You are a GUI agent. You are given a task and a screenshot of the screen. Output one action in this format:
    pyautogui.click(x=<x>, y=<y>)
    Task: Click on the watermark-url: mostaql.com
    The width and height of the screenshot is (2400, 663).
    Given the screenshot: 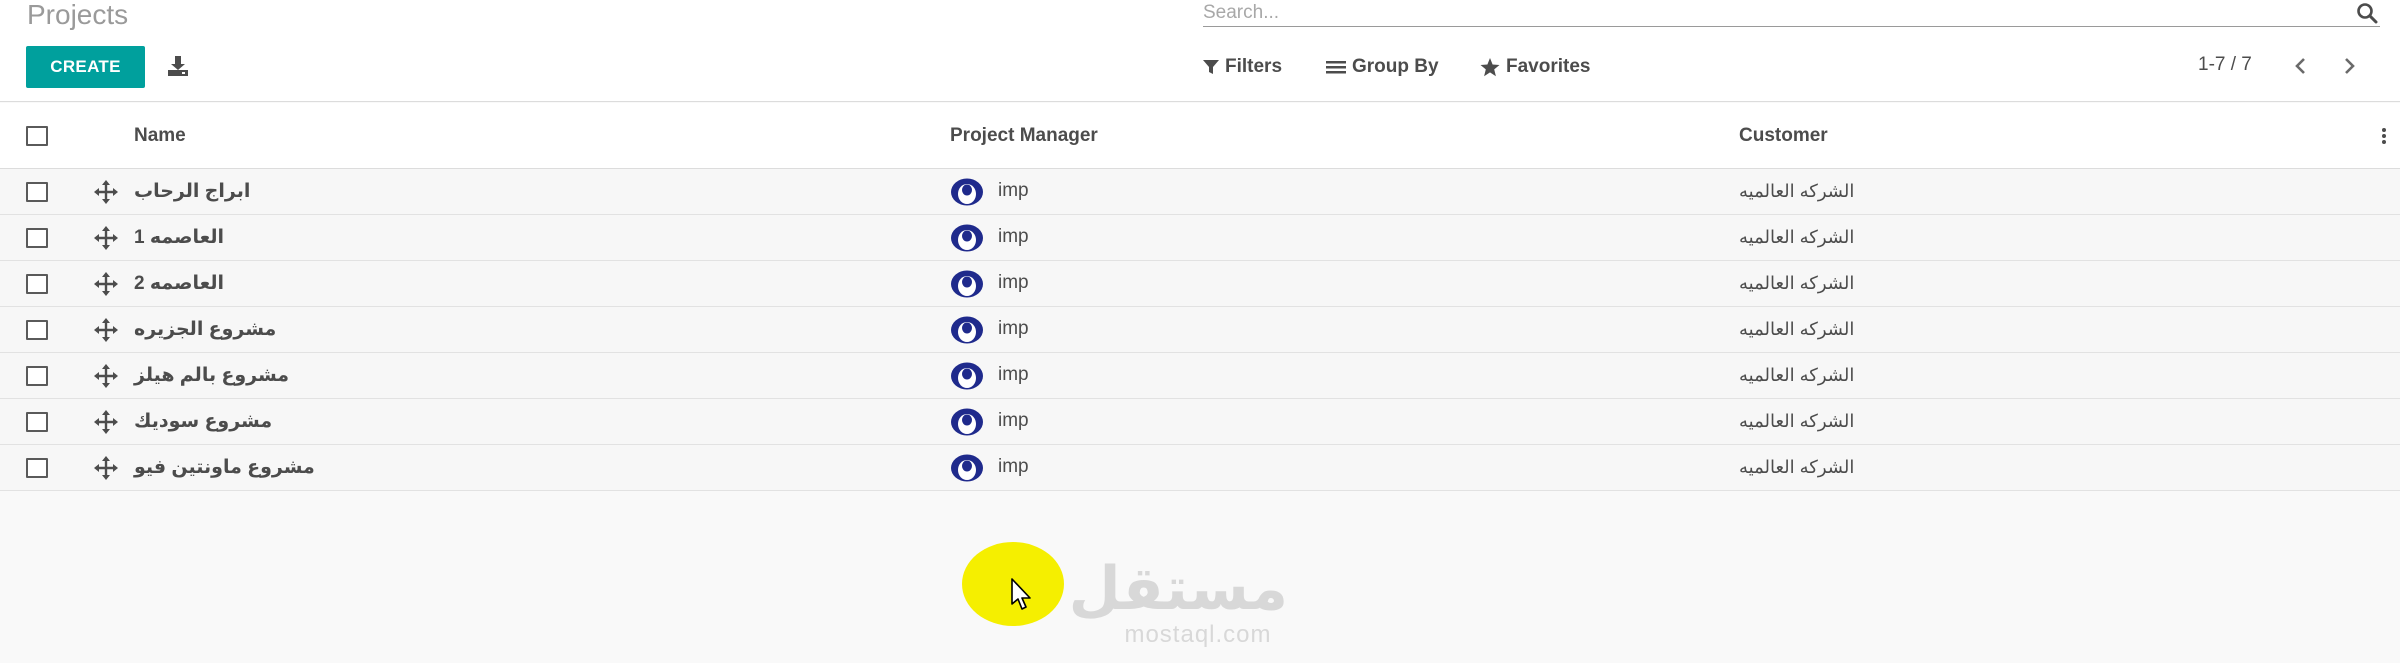 What is the action you would take?
    pyautogui.click(x=1198, y=634)
    